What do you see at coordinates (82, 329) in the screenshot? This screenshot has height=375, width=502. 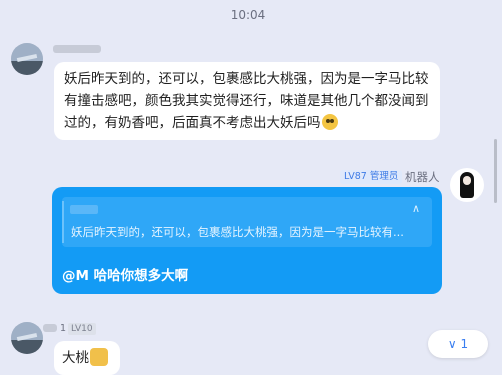 I see `user-level-badge: LV10` at bounding box center [82, 329].